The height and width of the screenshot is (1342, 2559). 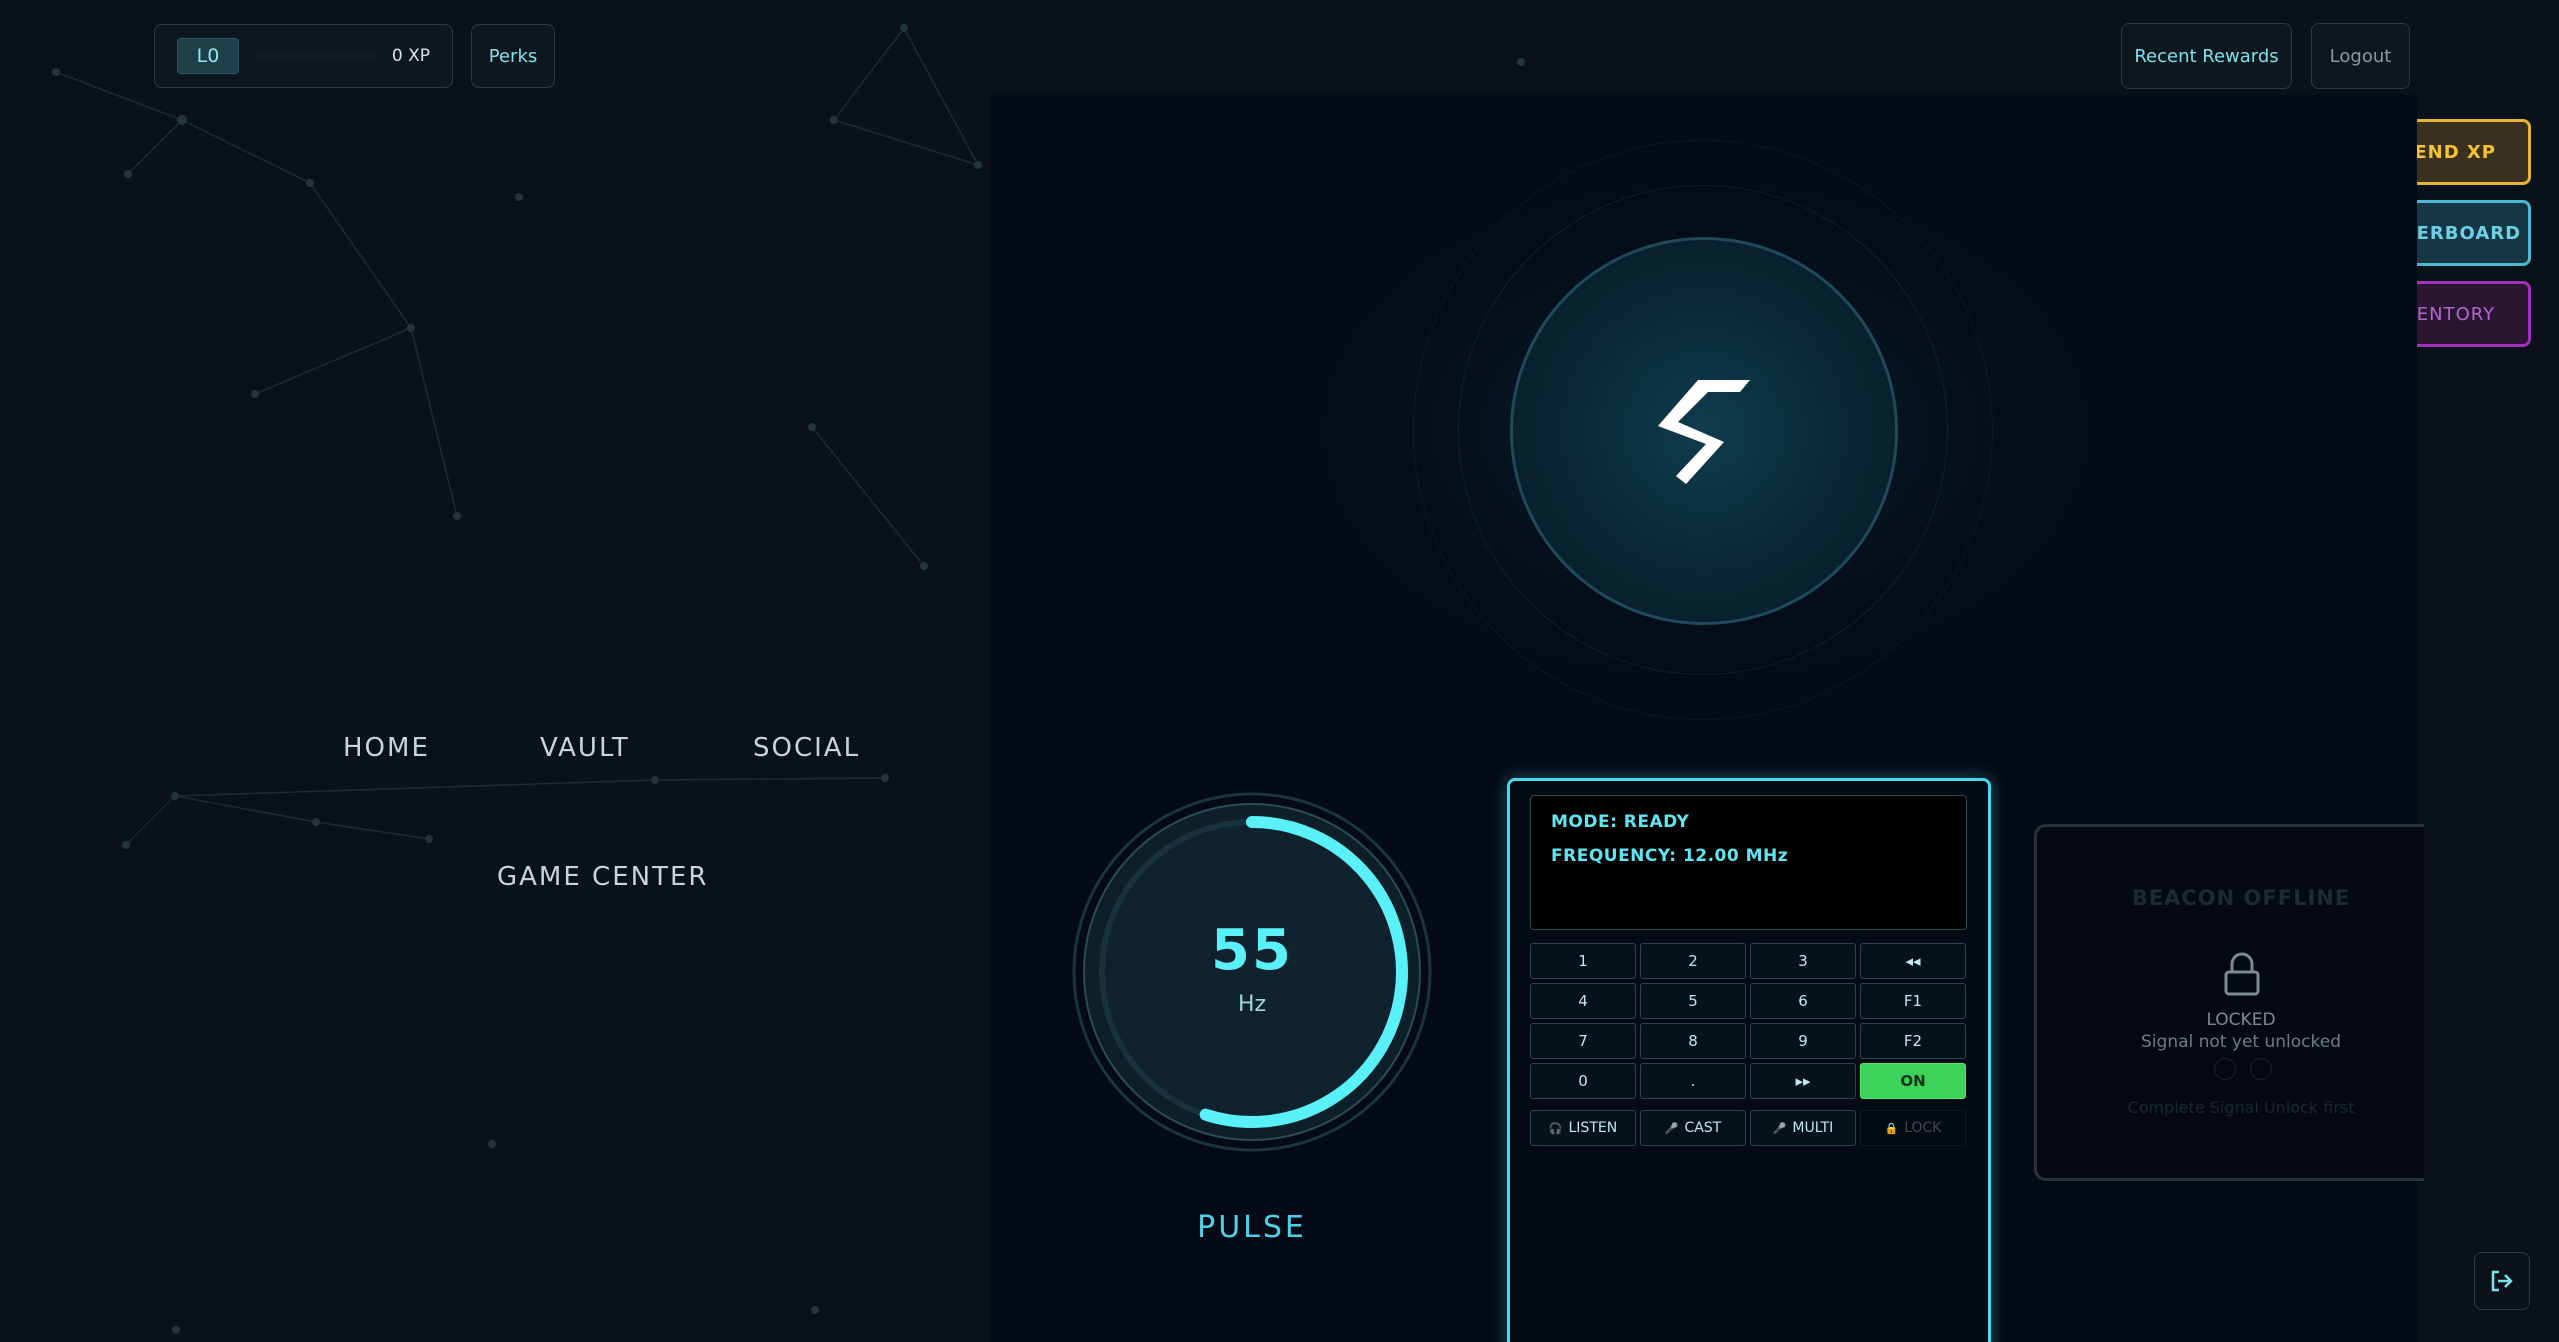 What do you see at coordinates (1252, 1004) in the screenshot?
I see `gauge-unit: Hz` at bounding box center [1252, 1004].